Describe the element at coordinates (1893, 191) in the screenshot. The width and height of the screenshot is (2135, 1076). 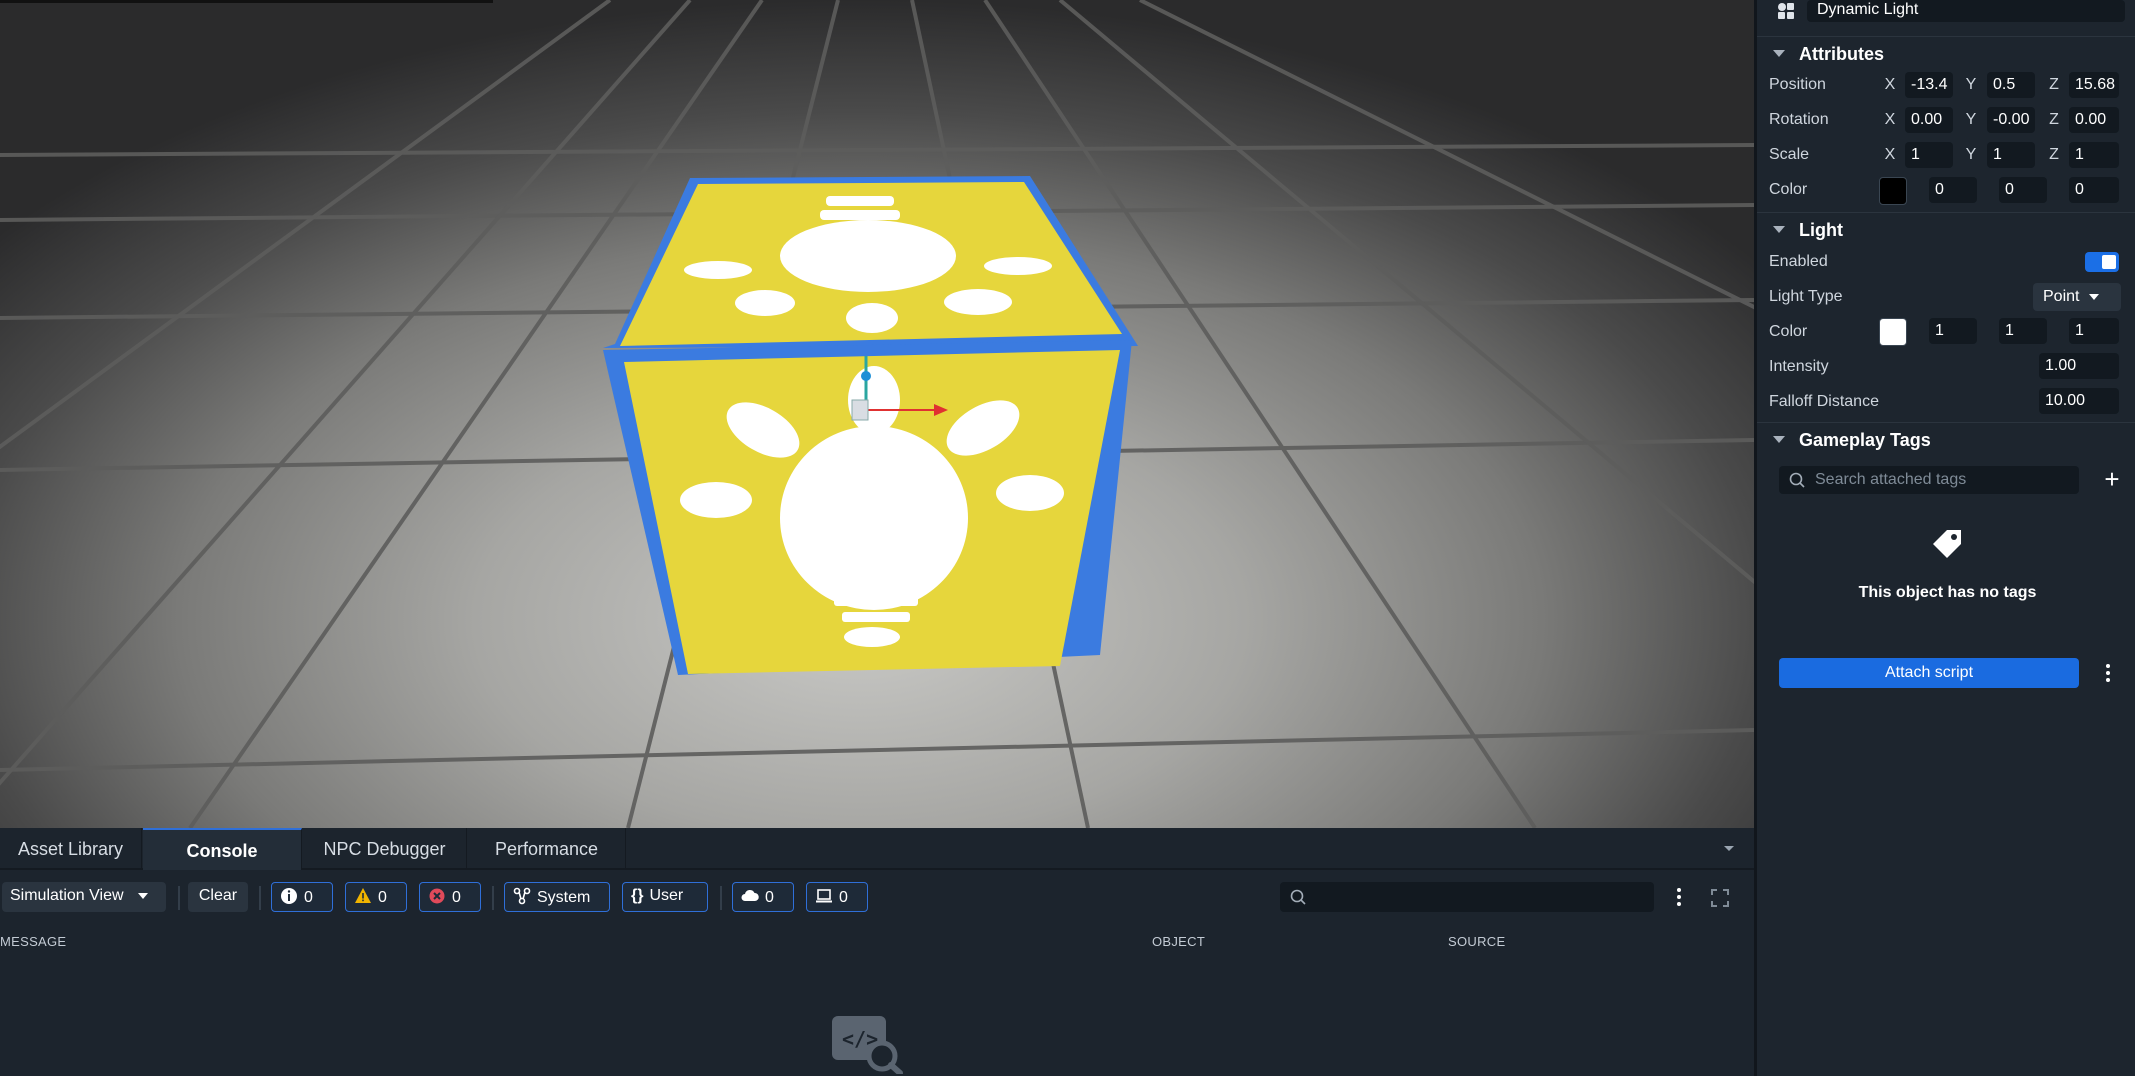
I see `color-swatch` at that location.